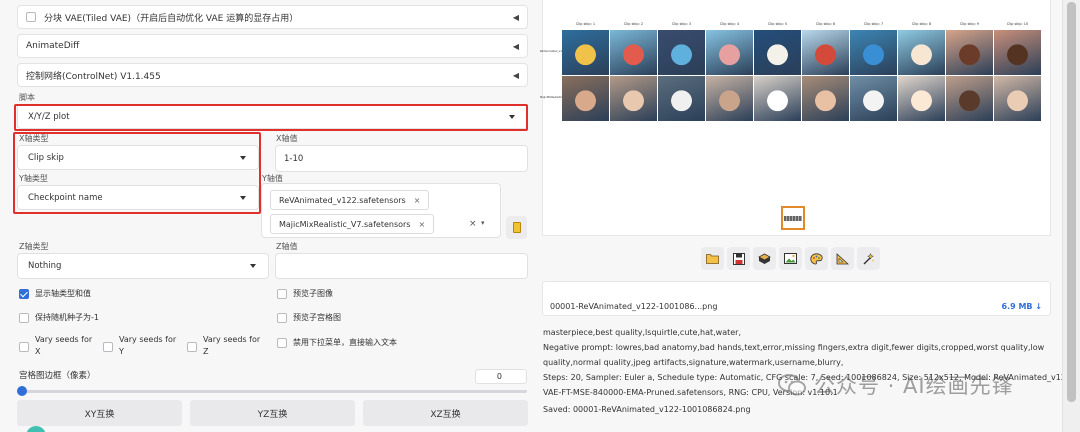 The height and width of the screenshot is (432, 1080). What do you see at coordinates (1071, 202) in the screenshot?
I see `scrollbar-thumb` at bounding box center [1071, 202].